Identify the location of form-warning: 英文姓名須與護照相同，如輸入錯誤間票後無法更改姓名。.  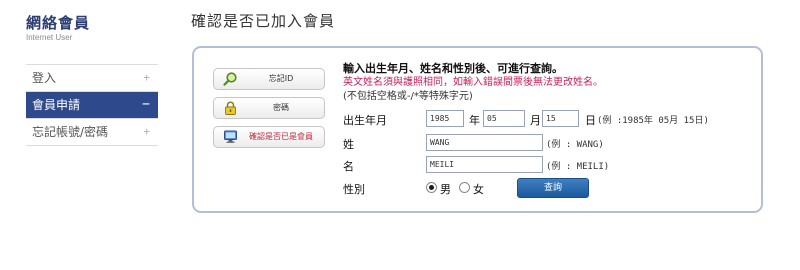
(473, 82).